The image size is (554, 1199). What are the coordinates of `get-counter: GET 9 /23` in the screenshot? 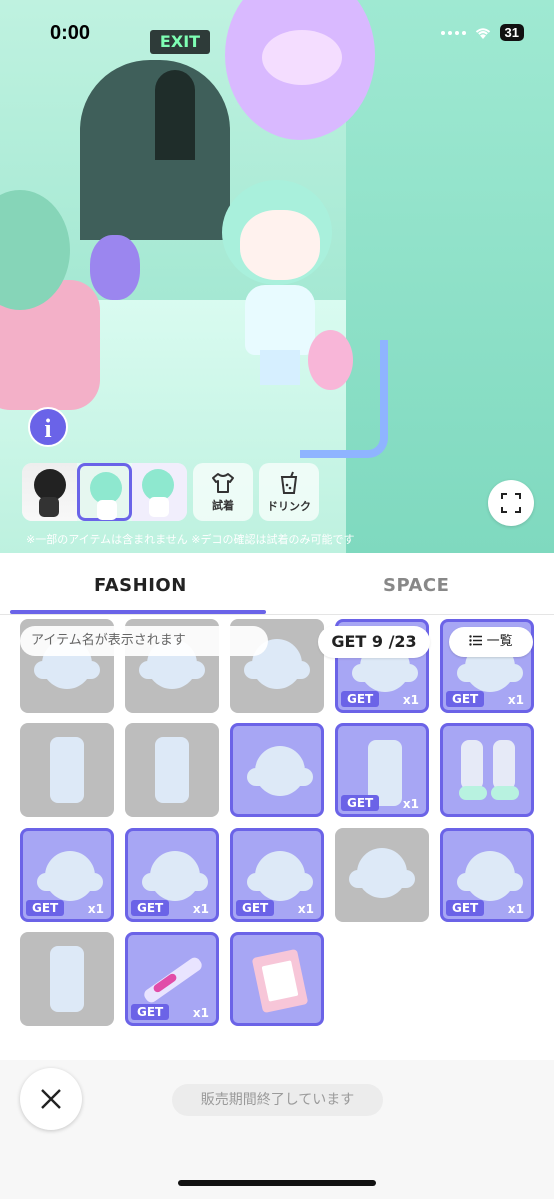 It's located at (374, 642).